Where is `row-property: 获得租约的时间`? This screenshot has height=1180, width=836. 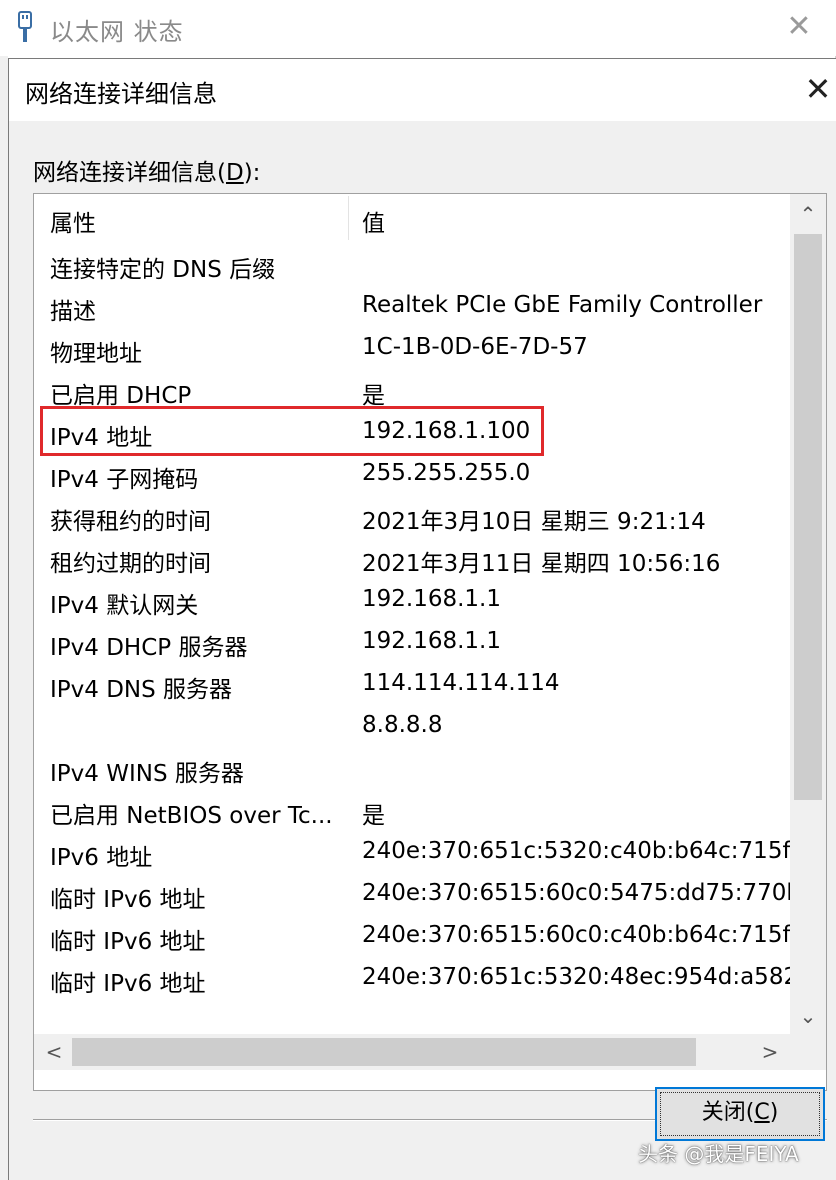 row-property: 获得租约的时间 is located at coordinates (130, 522).